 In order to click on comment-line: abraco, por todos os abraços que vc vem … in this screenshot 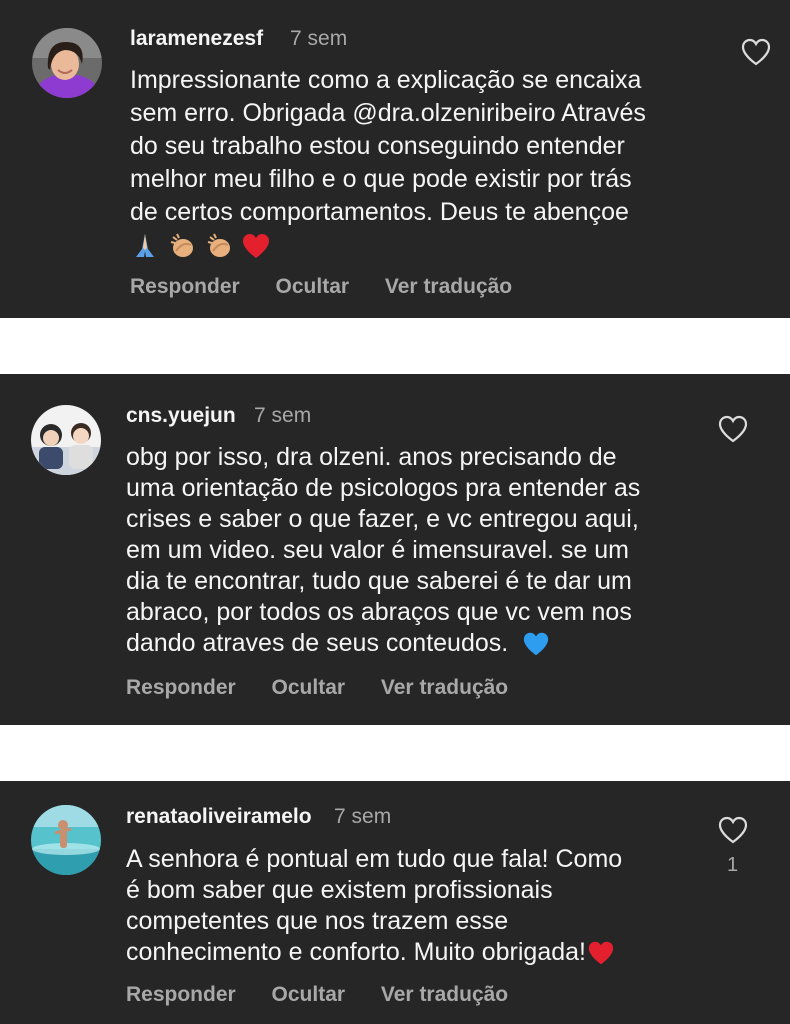, I will do `click(379, 612)`.